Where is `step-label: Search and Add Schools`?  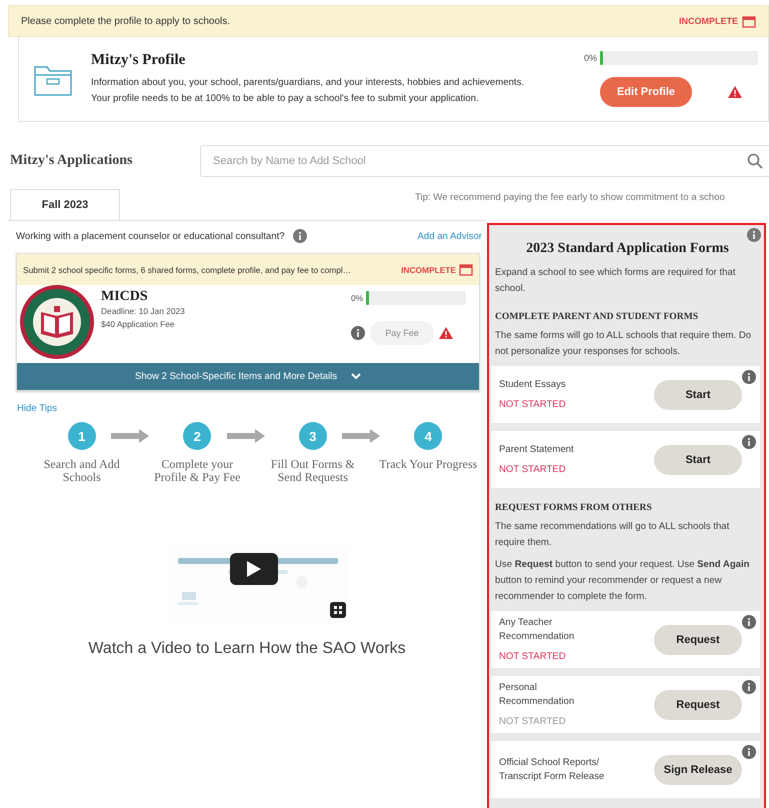 step-label: Search and Add Schools is located at coordinates (81, 471).